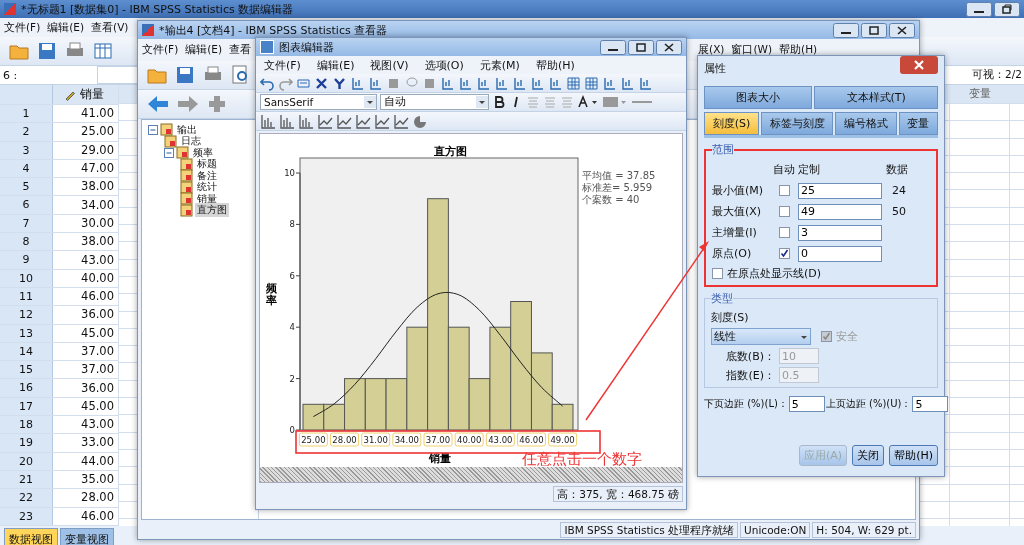 The height and width of the screenshot is (545, 1024). What do you see at coordinates (711, 50) in the screenshot?
I see `menu-item: 展(X)` at bounding box center [711, 50].